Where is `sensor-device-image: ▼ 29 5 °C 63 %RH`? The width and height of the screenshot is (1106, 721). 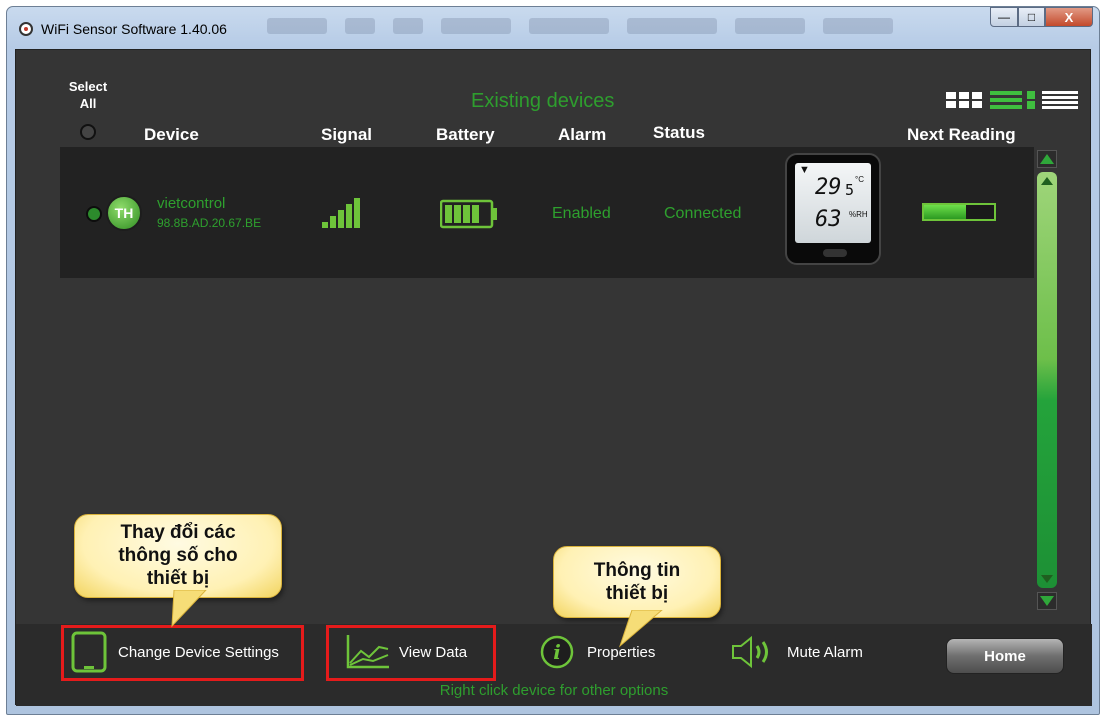
sensor-device-image: ▼ 29 5 °C 63 %RH is located at coordinates (833, 209).